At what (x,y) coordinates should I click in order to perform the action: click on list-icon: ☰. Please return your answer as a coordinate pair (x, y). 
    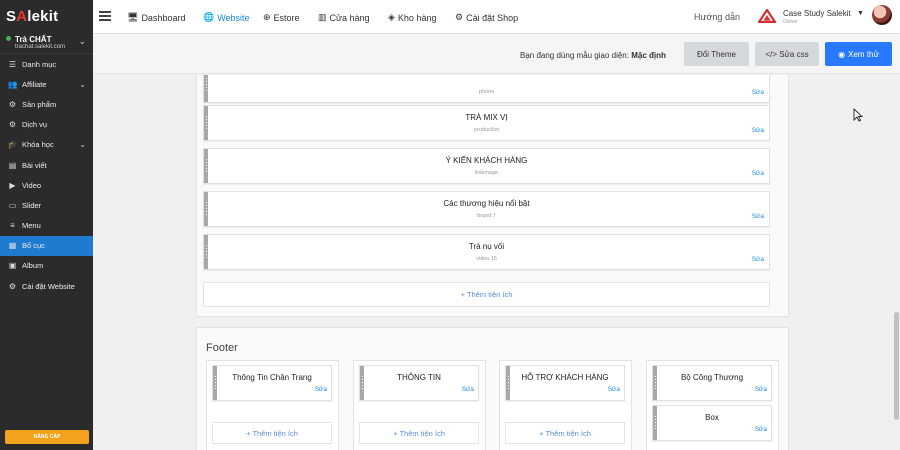
    Looking at the image, I should click on (12, 64).